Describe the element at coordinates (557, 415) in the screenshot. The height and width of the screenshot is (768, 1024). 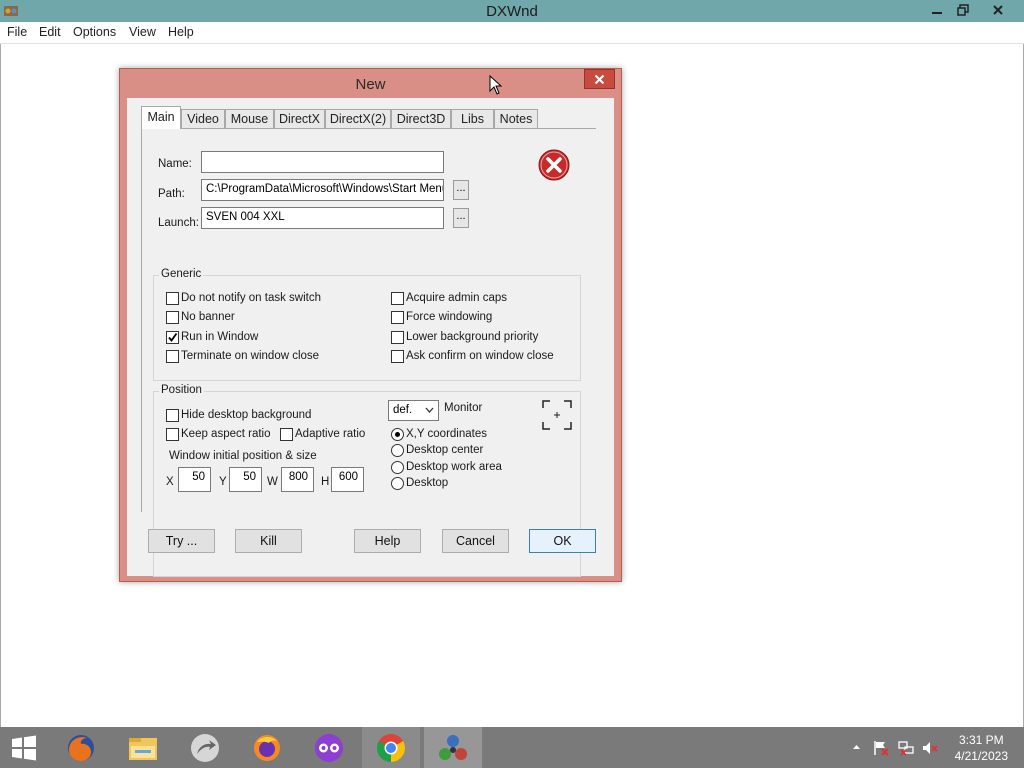
I see `screen-crosshair-icon` at that location.